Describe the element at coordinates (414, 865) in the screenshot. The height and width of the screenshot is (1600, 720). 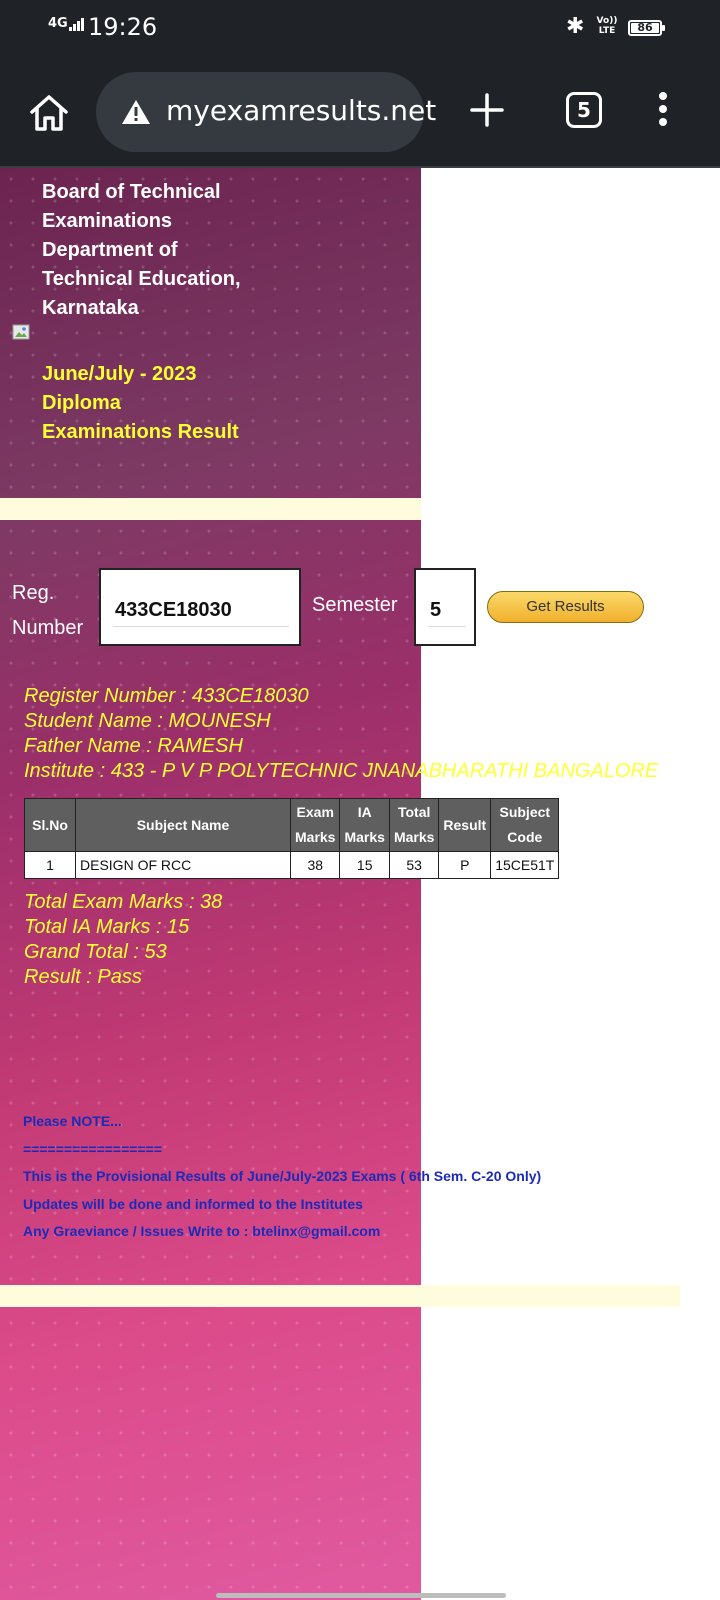
I see `cell-total-marks: 53` at that location.